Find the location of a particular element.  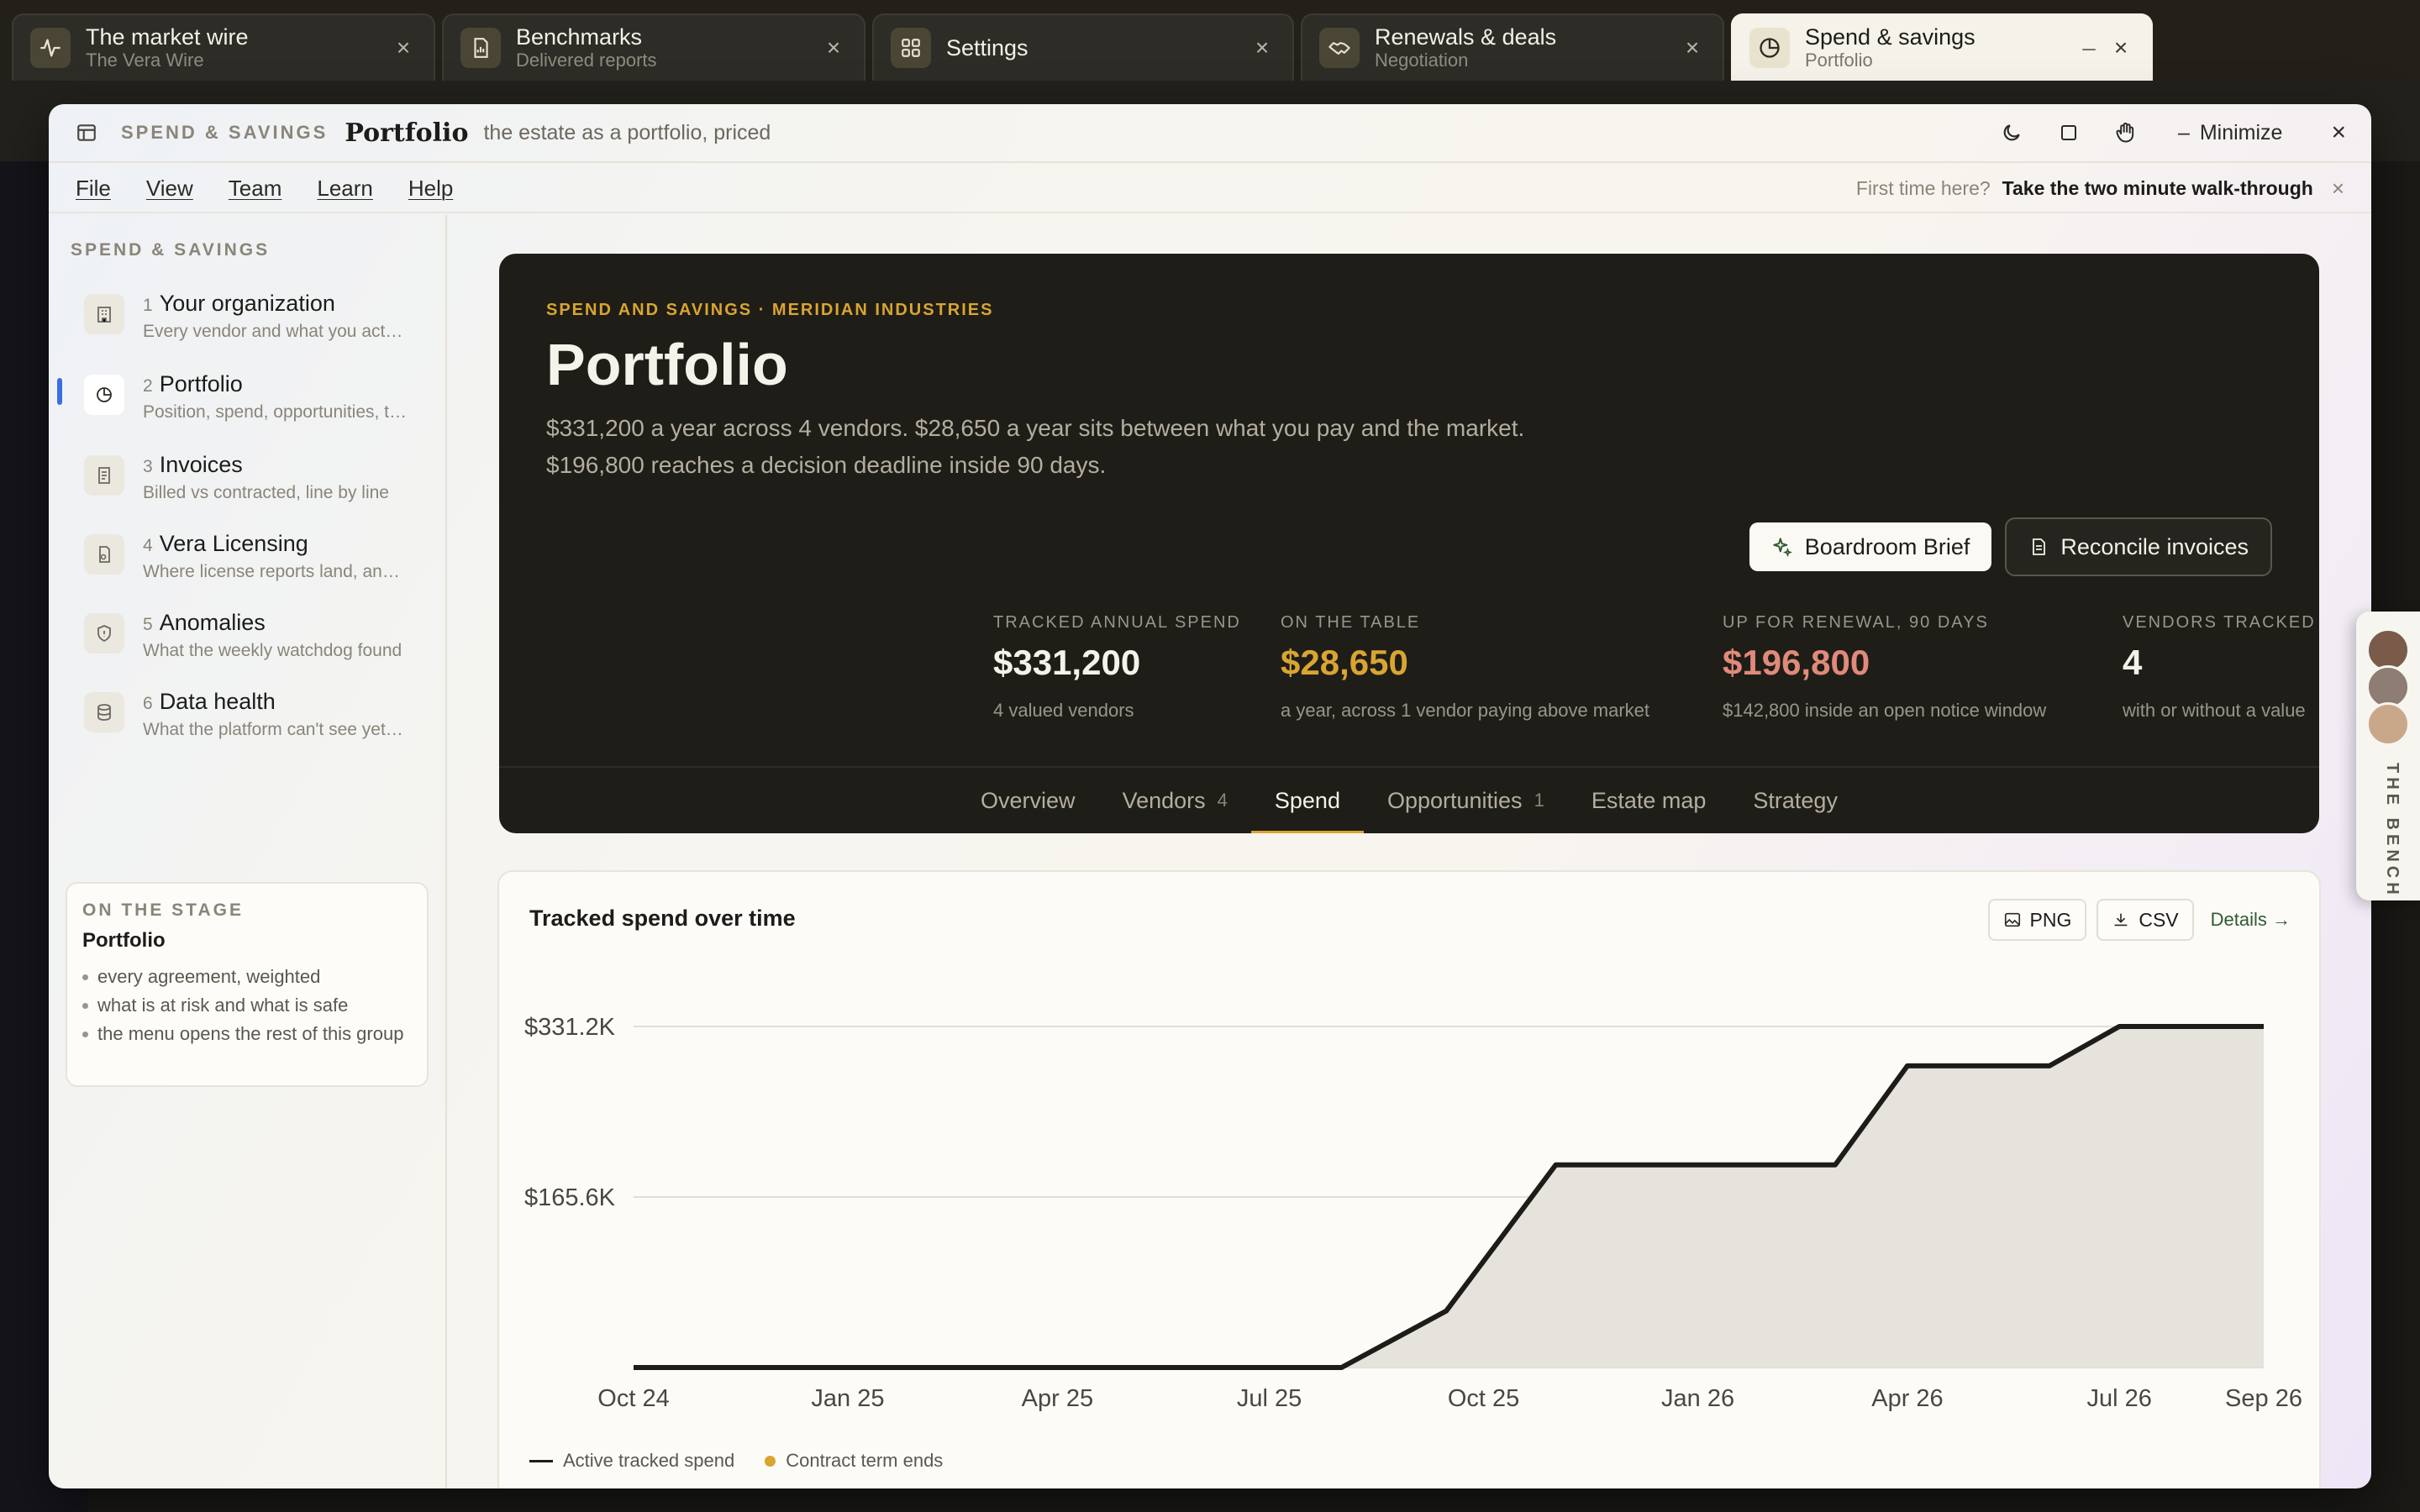

tab-strategy: Strategy is located at coordinates (1795, 800).